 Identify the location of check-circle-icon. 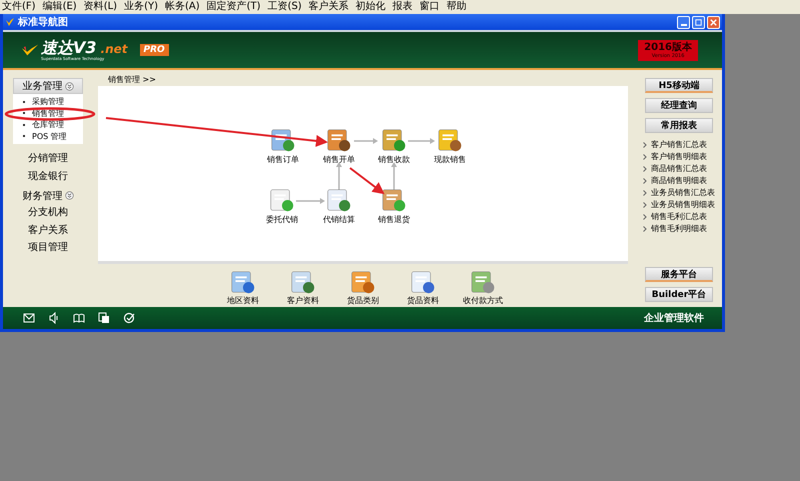
(129, 318).